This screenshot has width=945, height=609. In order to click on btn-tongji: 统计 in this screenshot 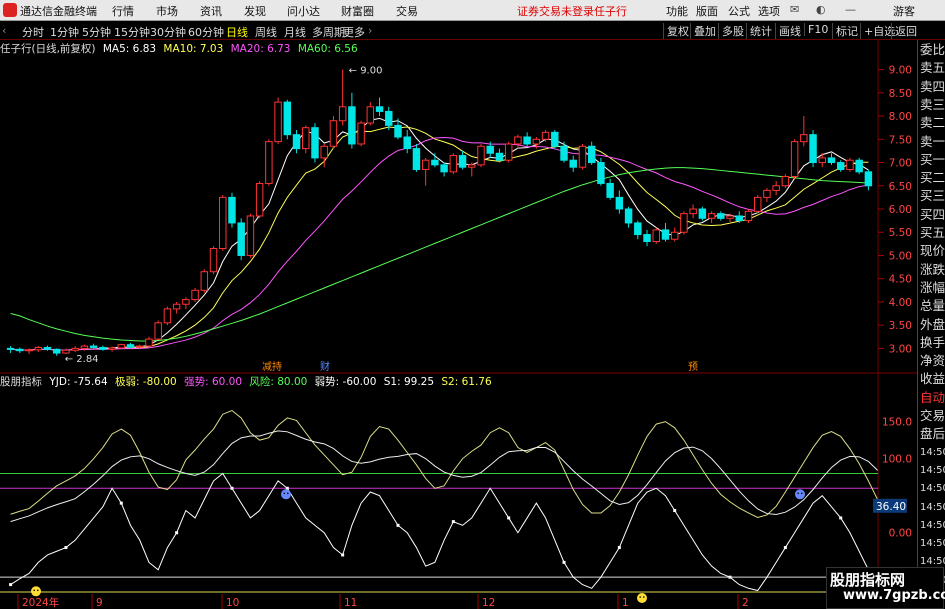, I will do `click(759, 31)`.